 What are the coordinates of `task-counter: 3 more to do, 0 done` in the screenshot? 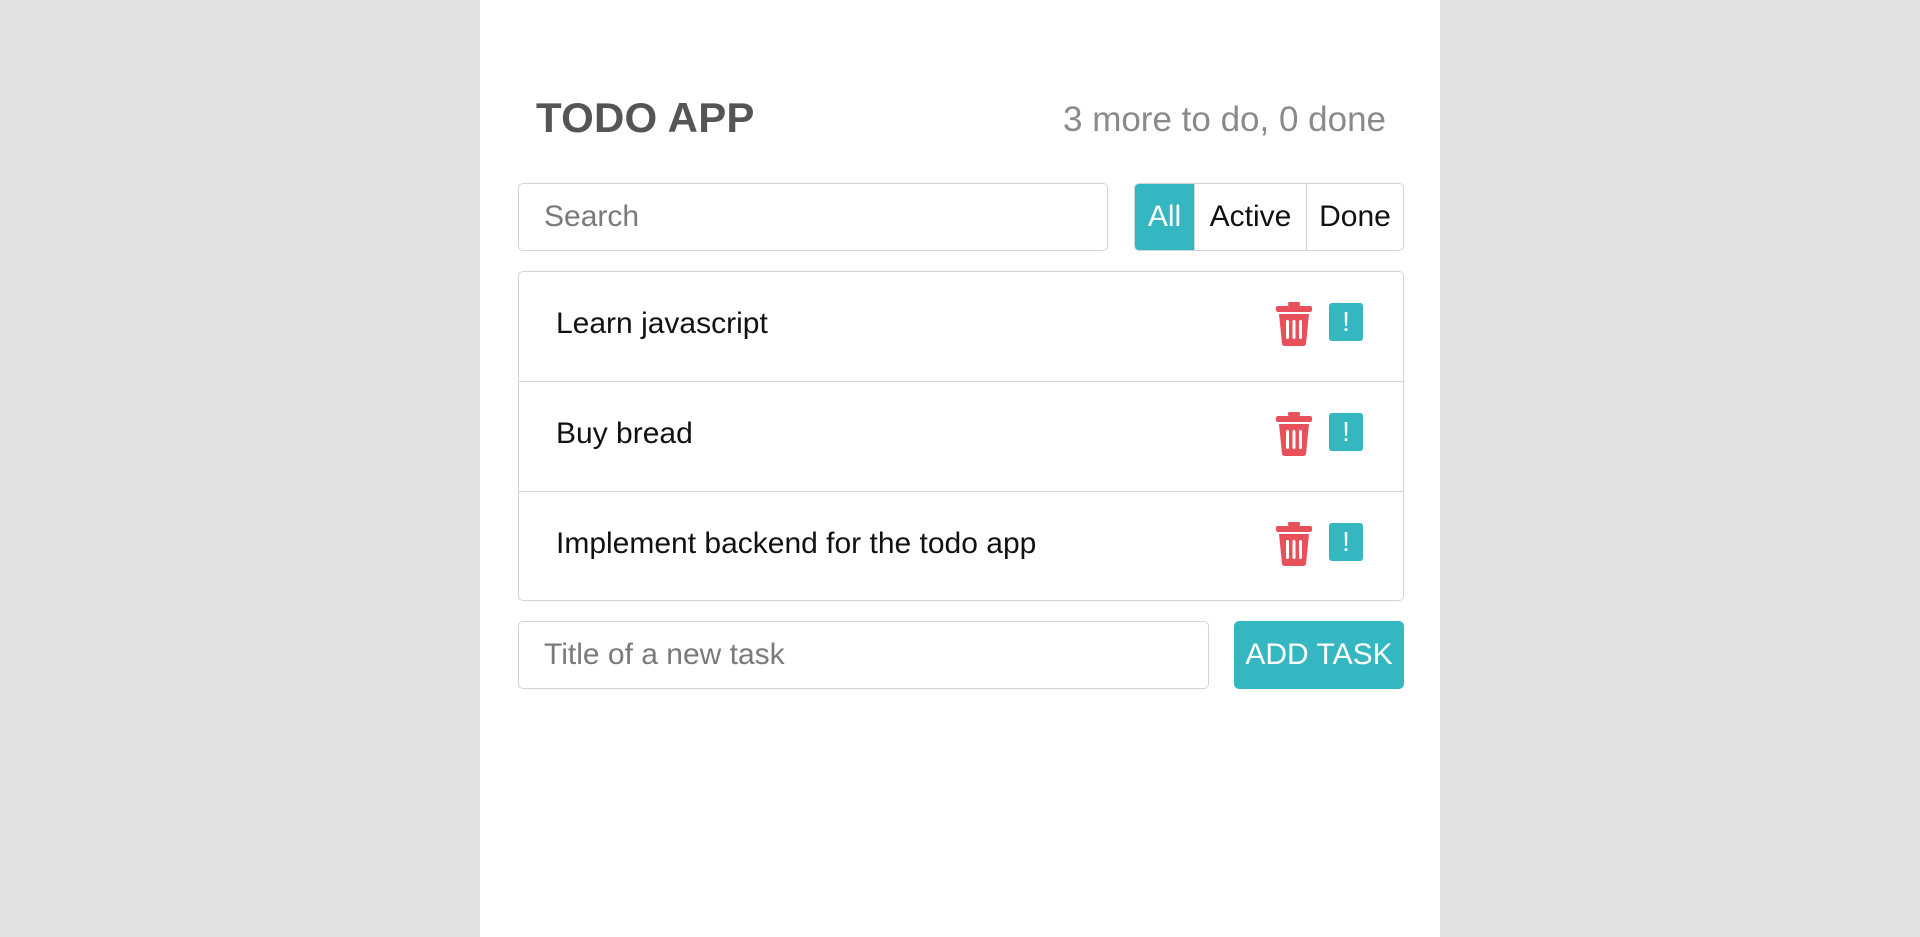 It's located at (1224, 119).